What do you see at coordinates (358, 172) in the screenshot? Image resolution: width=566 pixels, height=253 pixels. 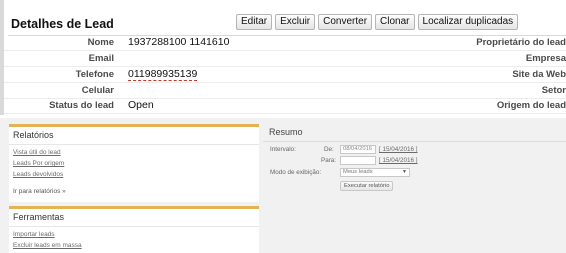 I see `view-mode-value: Meus leads` at bounding box center [358, 172].